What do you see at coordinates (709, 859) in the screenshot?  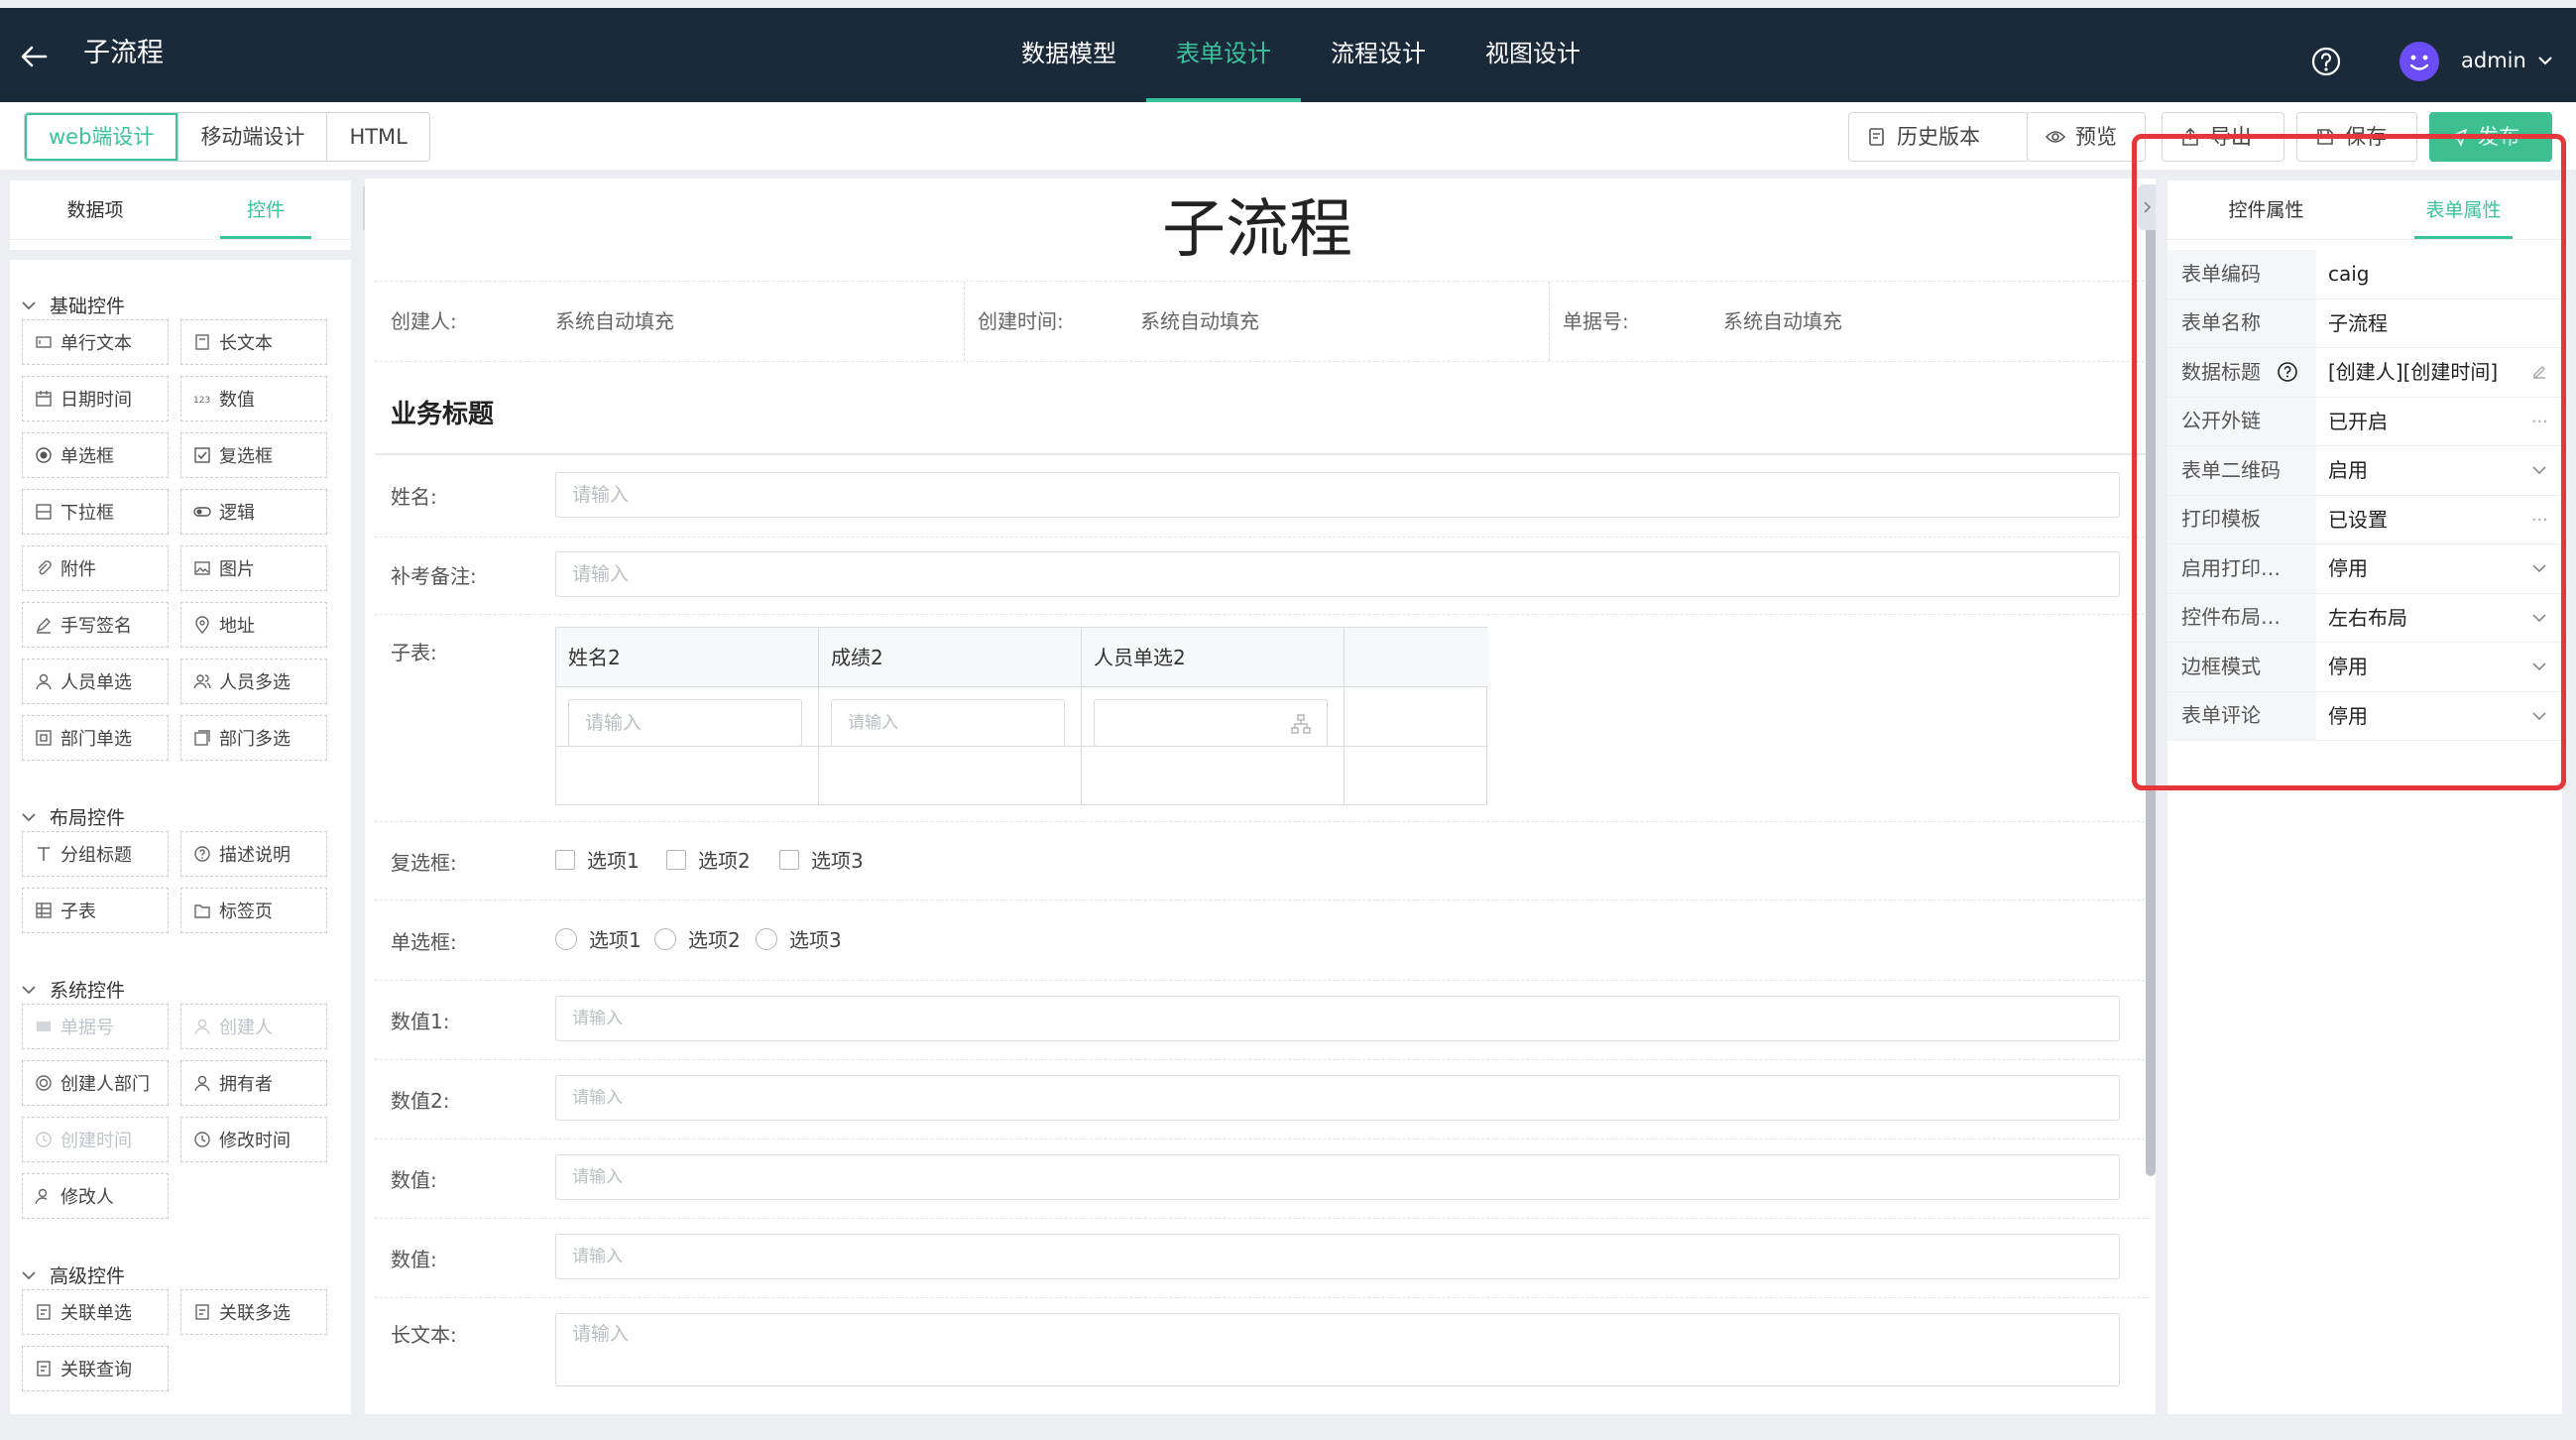 I see `checkbox-option-2: 选项2` at bounding box center [709, 859].